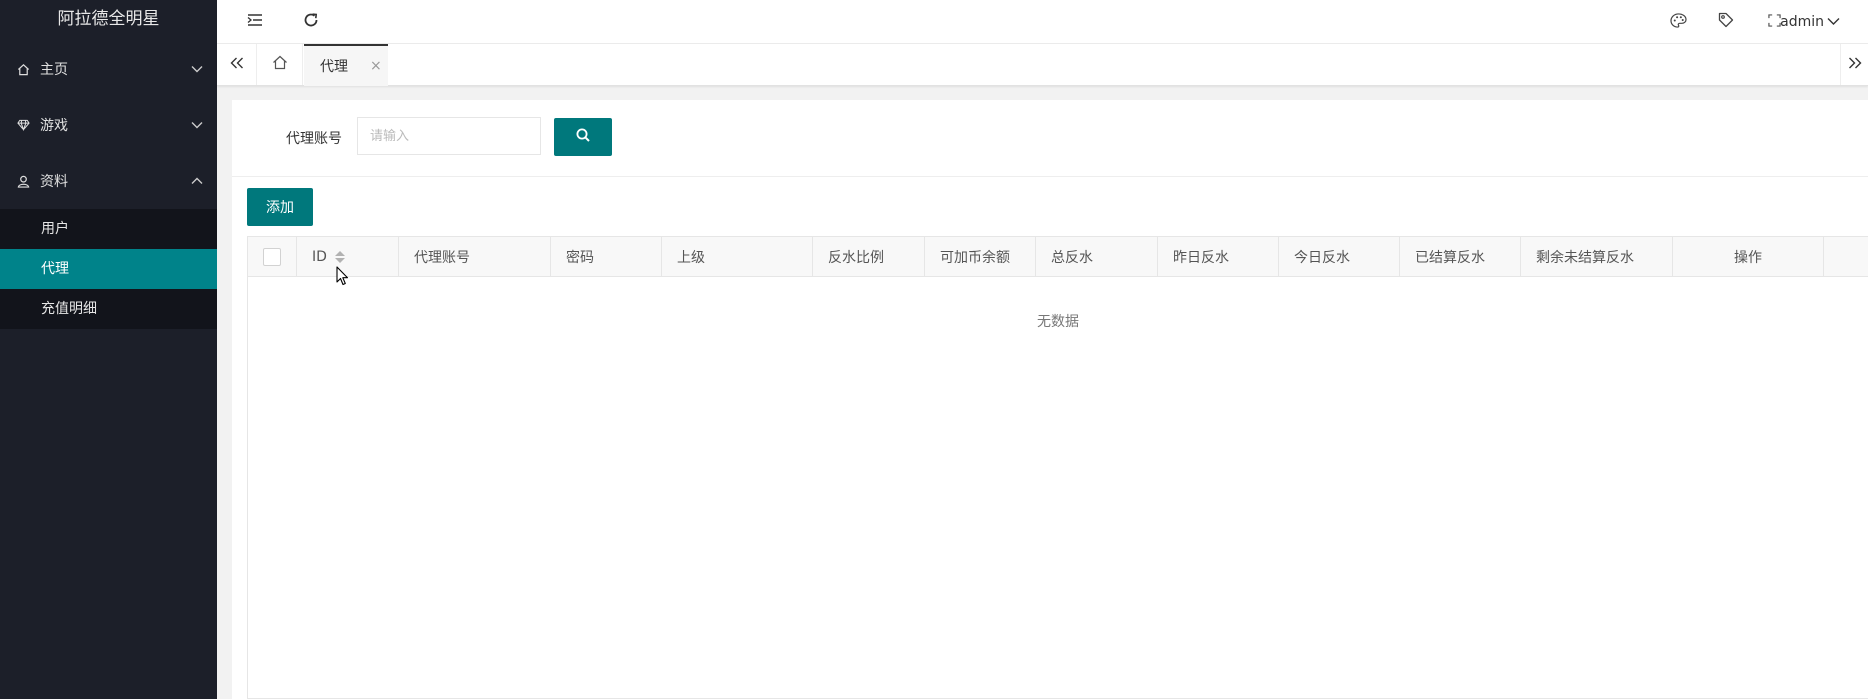 This screenshot has width=1868, height=699. Describe the element at coordinates (449, 136) in the screenshot. I see `agent-account-input` at that location.